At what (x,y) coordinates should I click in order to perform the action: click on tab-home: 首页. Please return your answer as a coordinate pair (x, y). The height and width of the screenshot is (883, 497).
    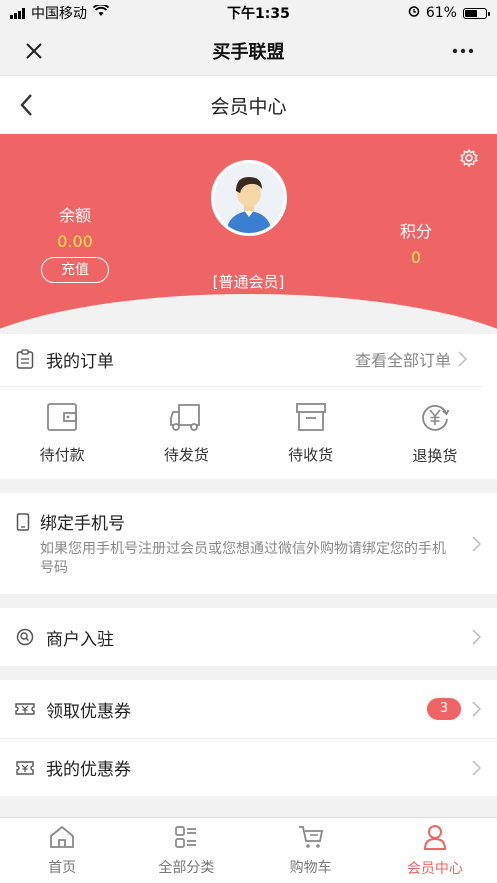
    Looking at the image, I should click on (62, 850).